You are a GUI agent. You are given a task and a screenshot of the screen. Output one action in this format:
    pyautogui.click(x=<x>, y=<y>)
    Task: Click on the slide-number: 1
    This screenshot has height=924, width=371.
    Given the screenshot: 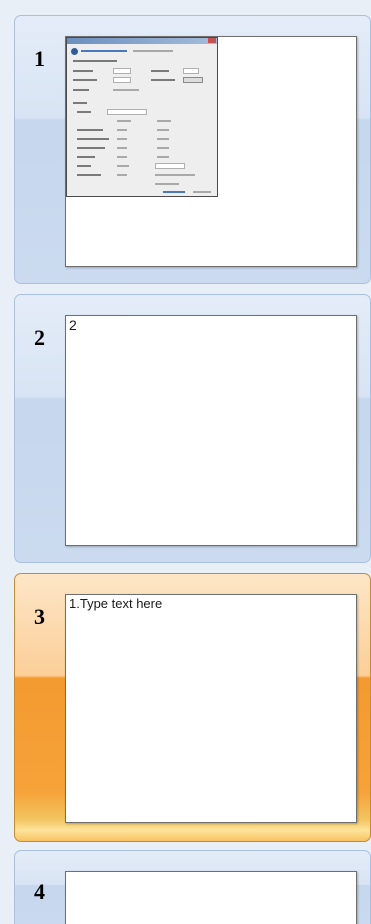 What is the action you would take?
    pyautogui.click(x=39, y=58)
    